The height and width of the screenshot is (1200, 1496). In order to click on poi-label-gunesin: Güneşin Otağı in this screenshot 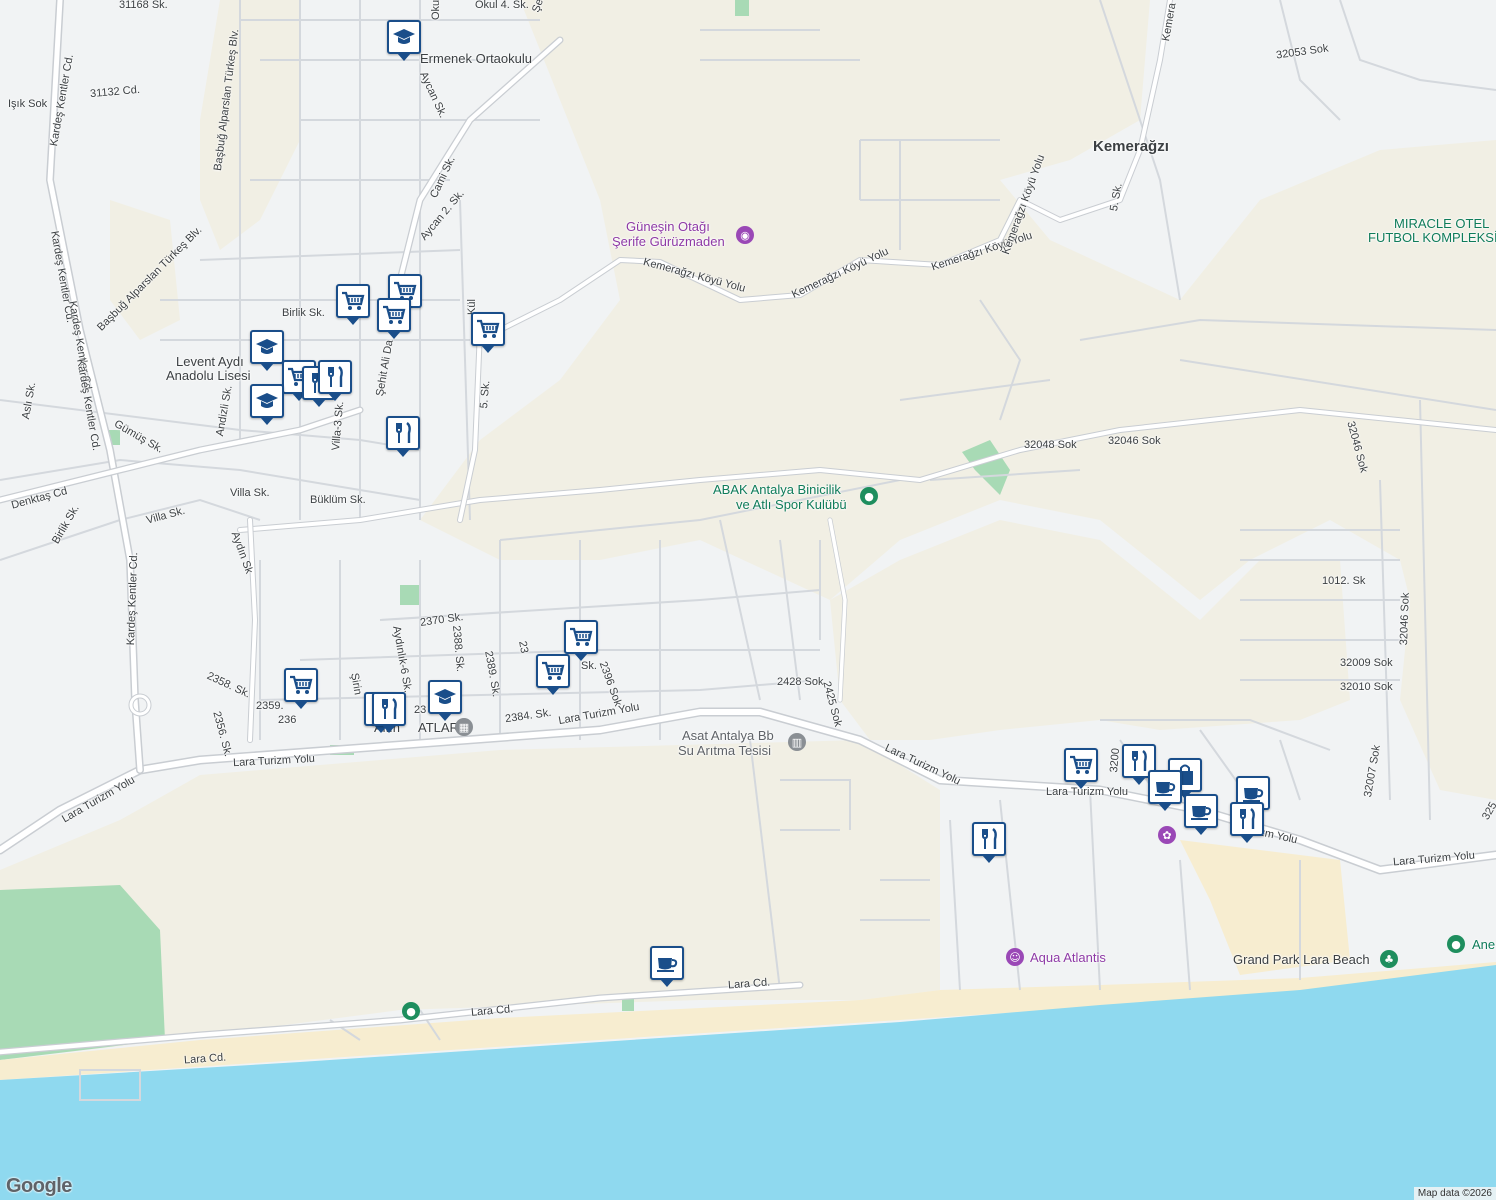, I will do `click(668, 226)`.